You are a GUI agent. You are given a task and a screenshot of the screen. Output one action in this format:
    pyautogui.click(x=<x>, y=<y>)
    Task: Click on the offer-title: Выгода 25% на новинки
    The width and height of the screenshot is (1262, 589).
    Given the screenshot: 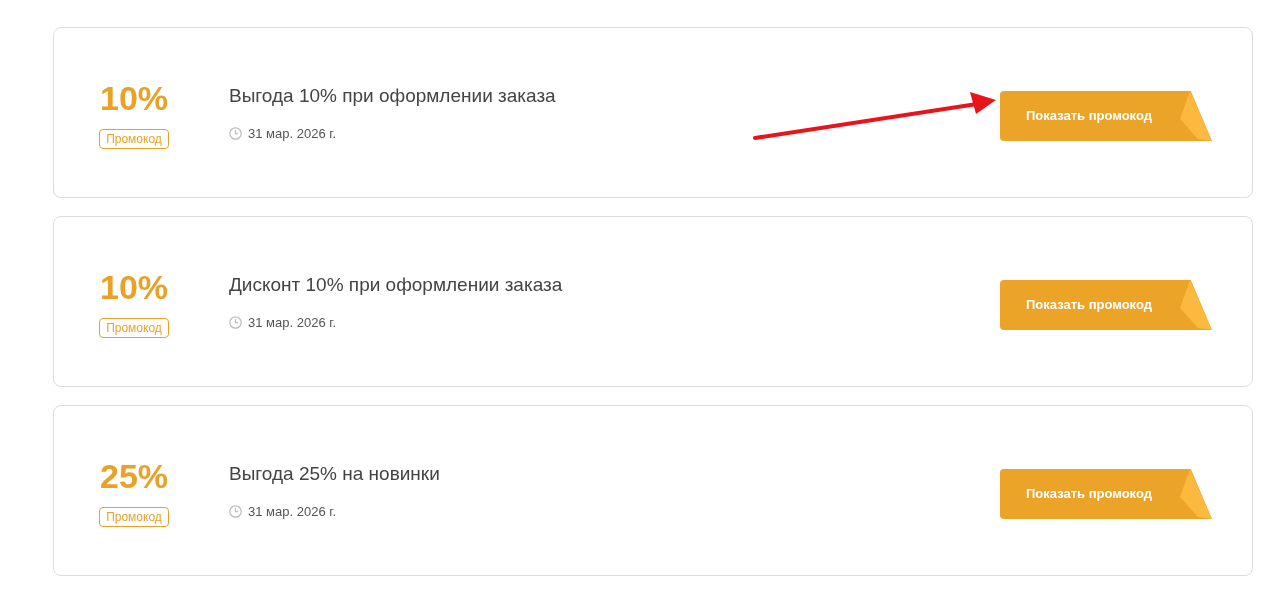 What is the action you would take?
    pyautogui.click(x=335, y=473)
    